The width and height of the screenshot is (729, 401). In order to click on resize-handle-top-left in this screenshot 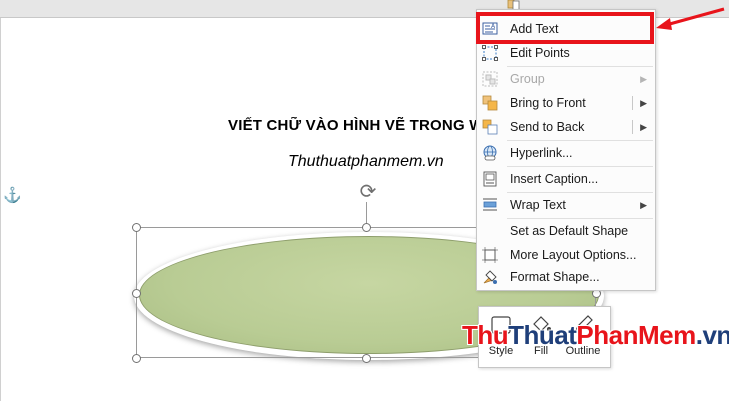, I will do `click(136, 227)`.